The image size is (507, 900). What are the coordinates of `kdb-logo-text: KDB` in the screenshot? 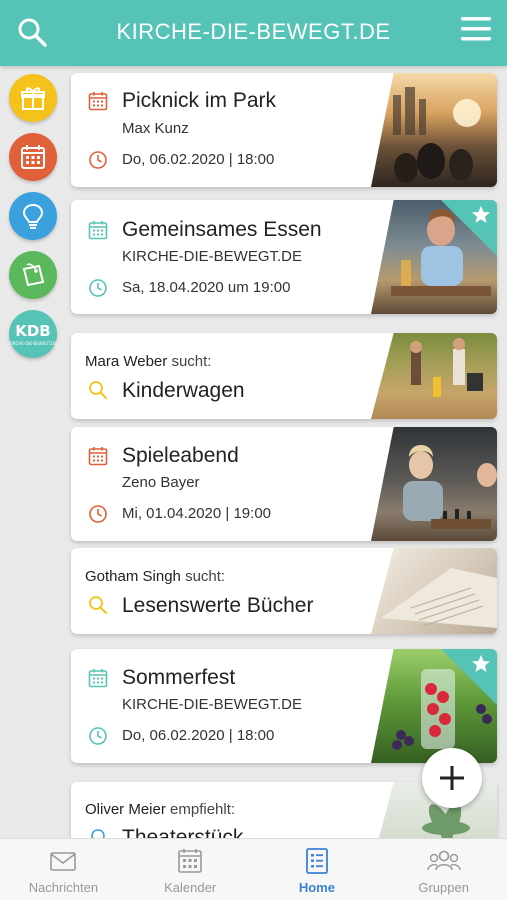 It's located at (33, 331).